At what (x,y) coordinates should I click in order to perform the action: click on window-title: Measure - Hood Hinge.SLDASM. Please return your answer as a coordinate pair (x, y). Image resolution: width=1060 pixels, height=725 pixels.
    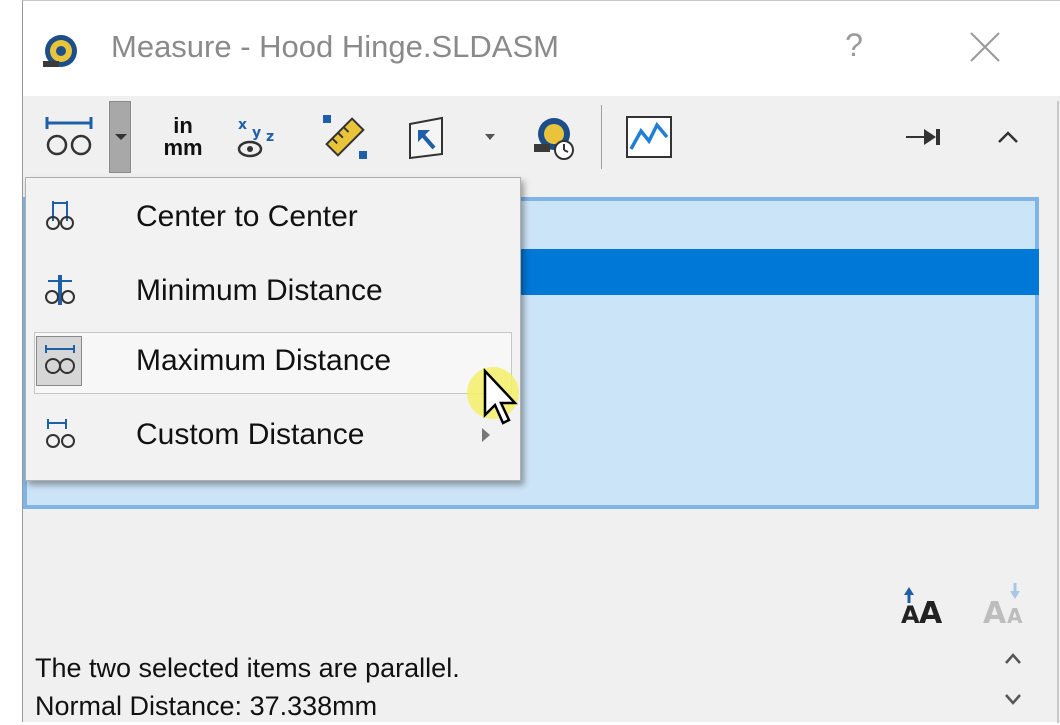
    Looking at the image, I should click on (335, 46).